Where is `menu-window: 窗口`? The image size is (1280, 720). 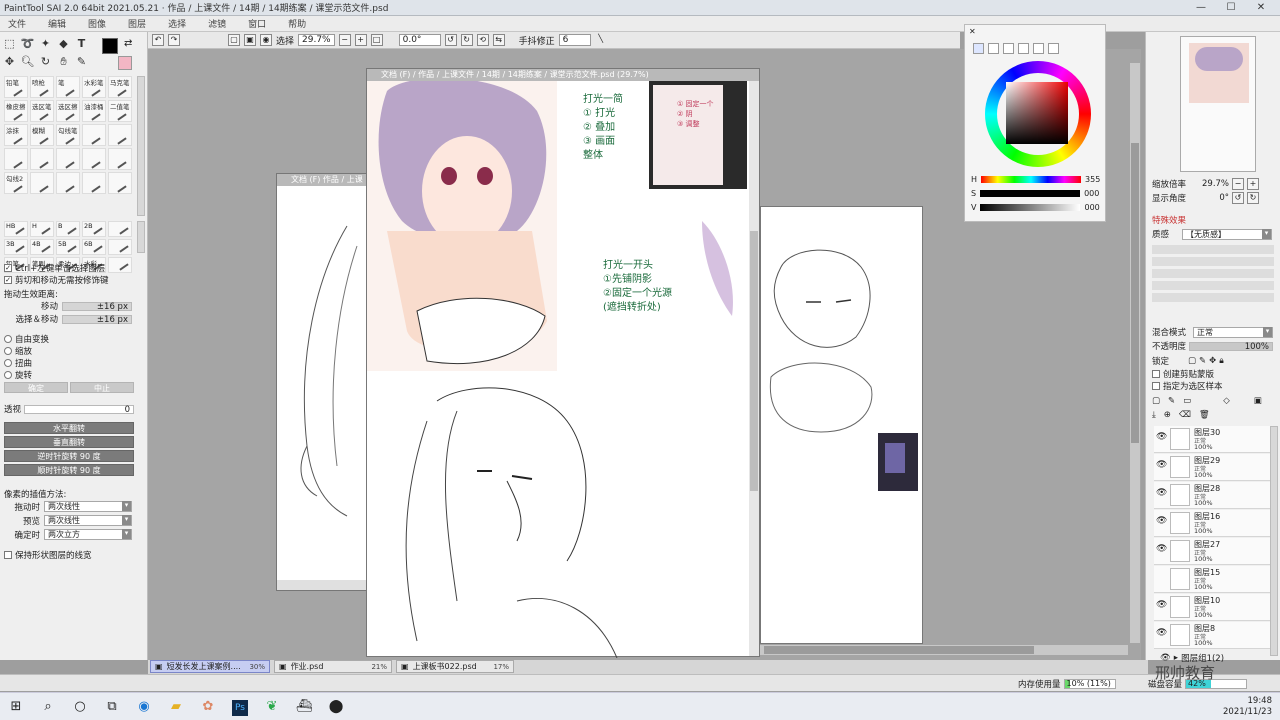
menu-window: 窗口 is located at coordinates (257, 23).